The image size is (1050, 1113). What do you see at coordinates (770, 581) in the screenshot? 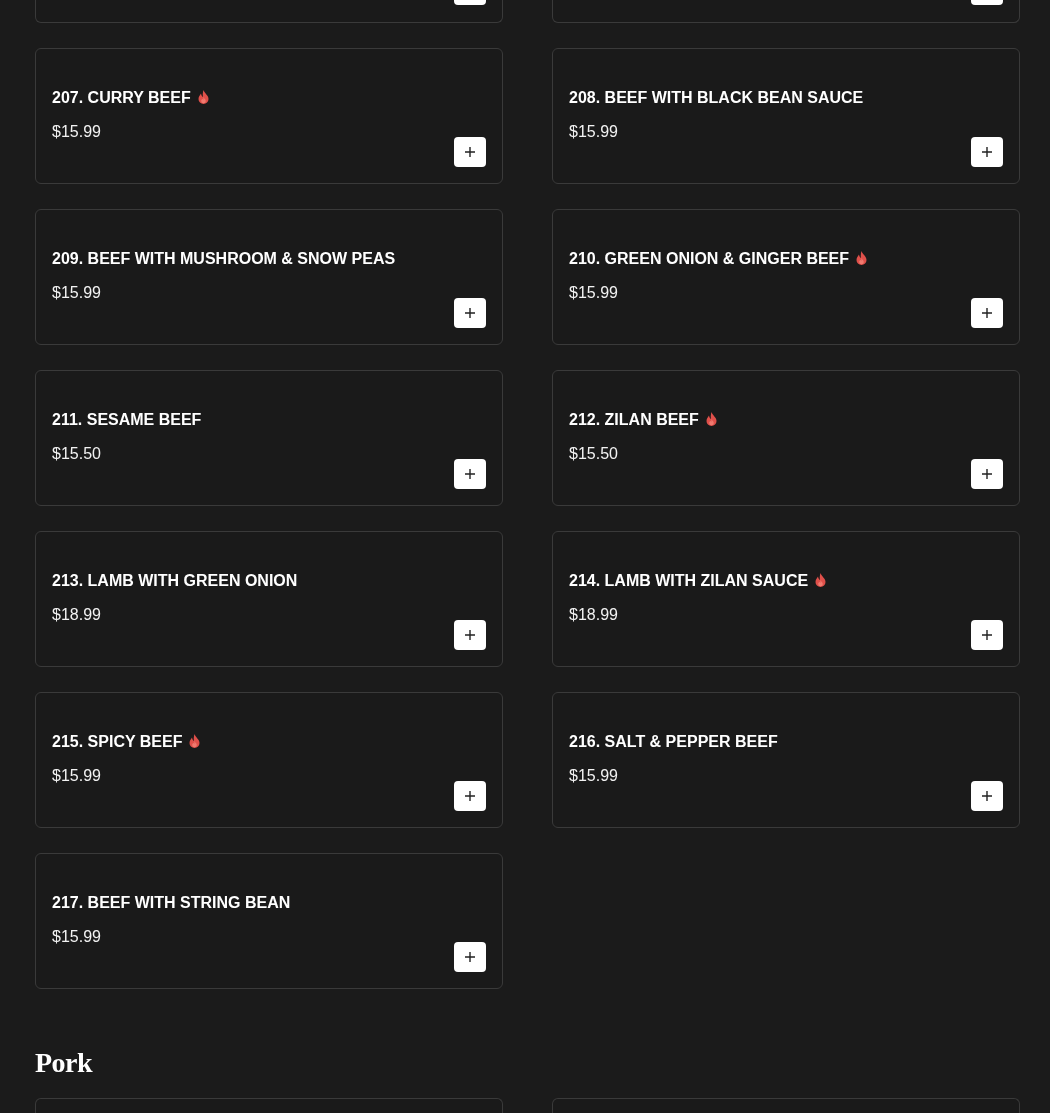
I see `dish-name: 214. LAMB WITH ZILAN SAUCE` at bounding box center [770, 581].